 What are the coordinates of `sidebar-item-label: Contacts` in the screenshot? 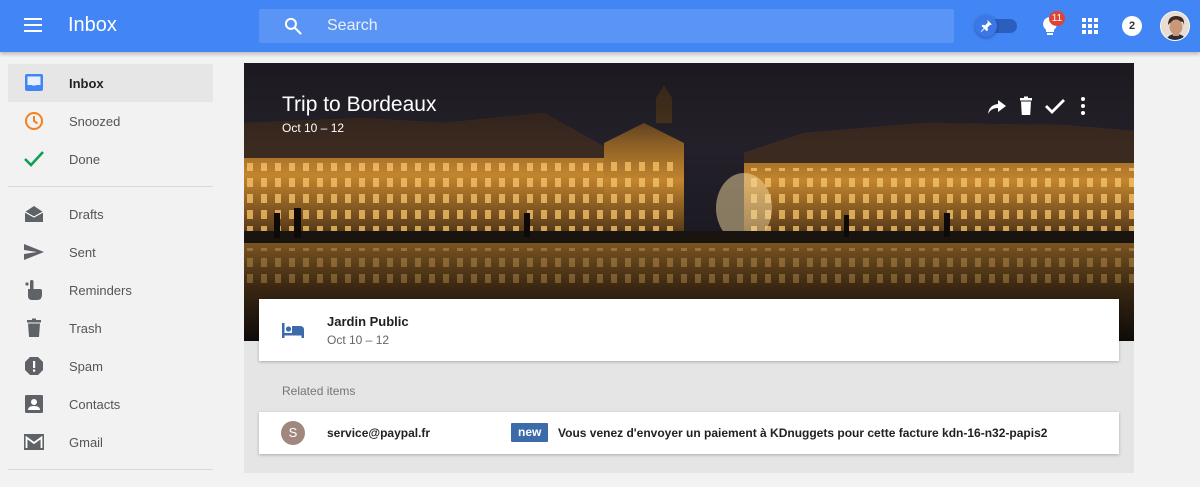 It's located at (95, 404).